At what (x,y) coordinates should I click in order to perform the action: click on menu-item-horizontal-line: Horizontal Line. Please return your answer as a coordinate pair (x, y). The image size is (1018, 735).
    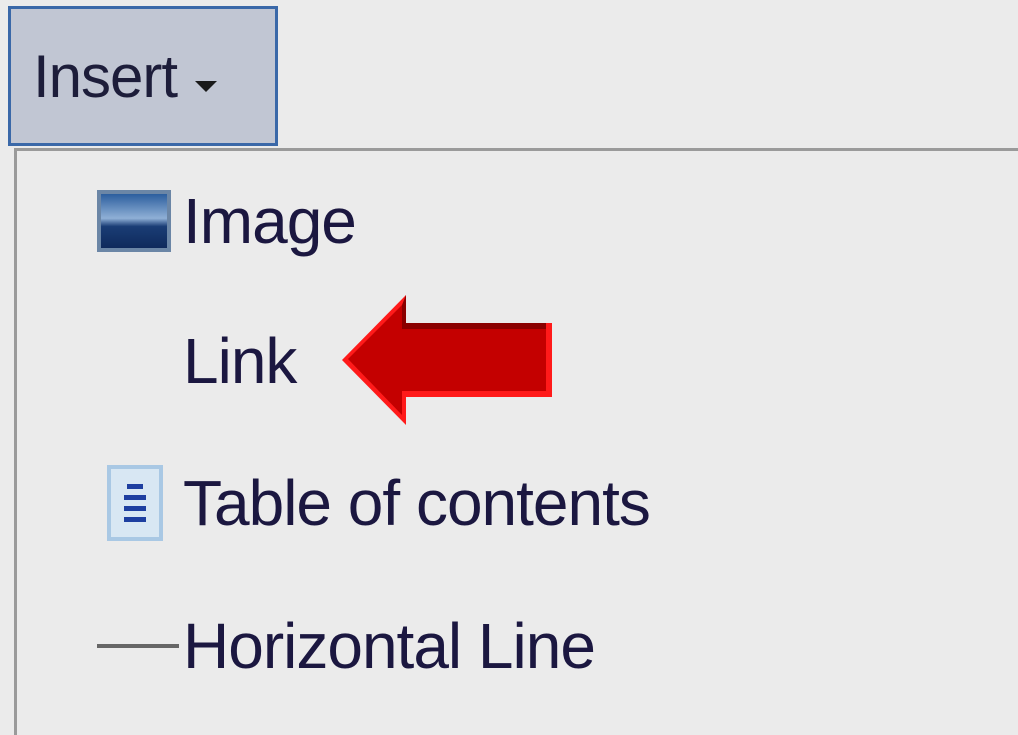
    Looking at the image, I should click on (447, 646).